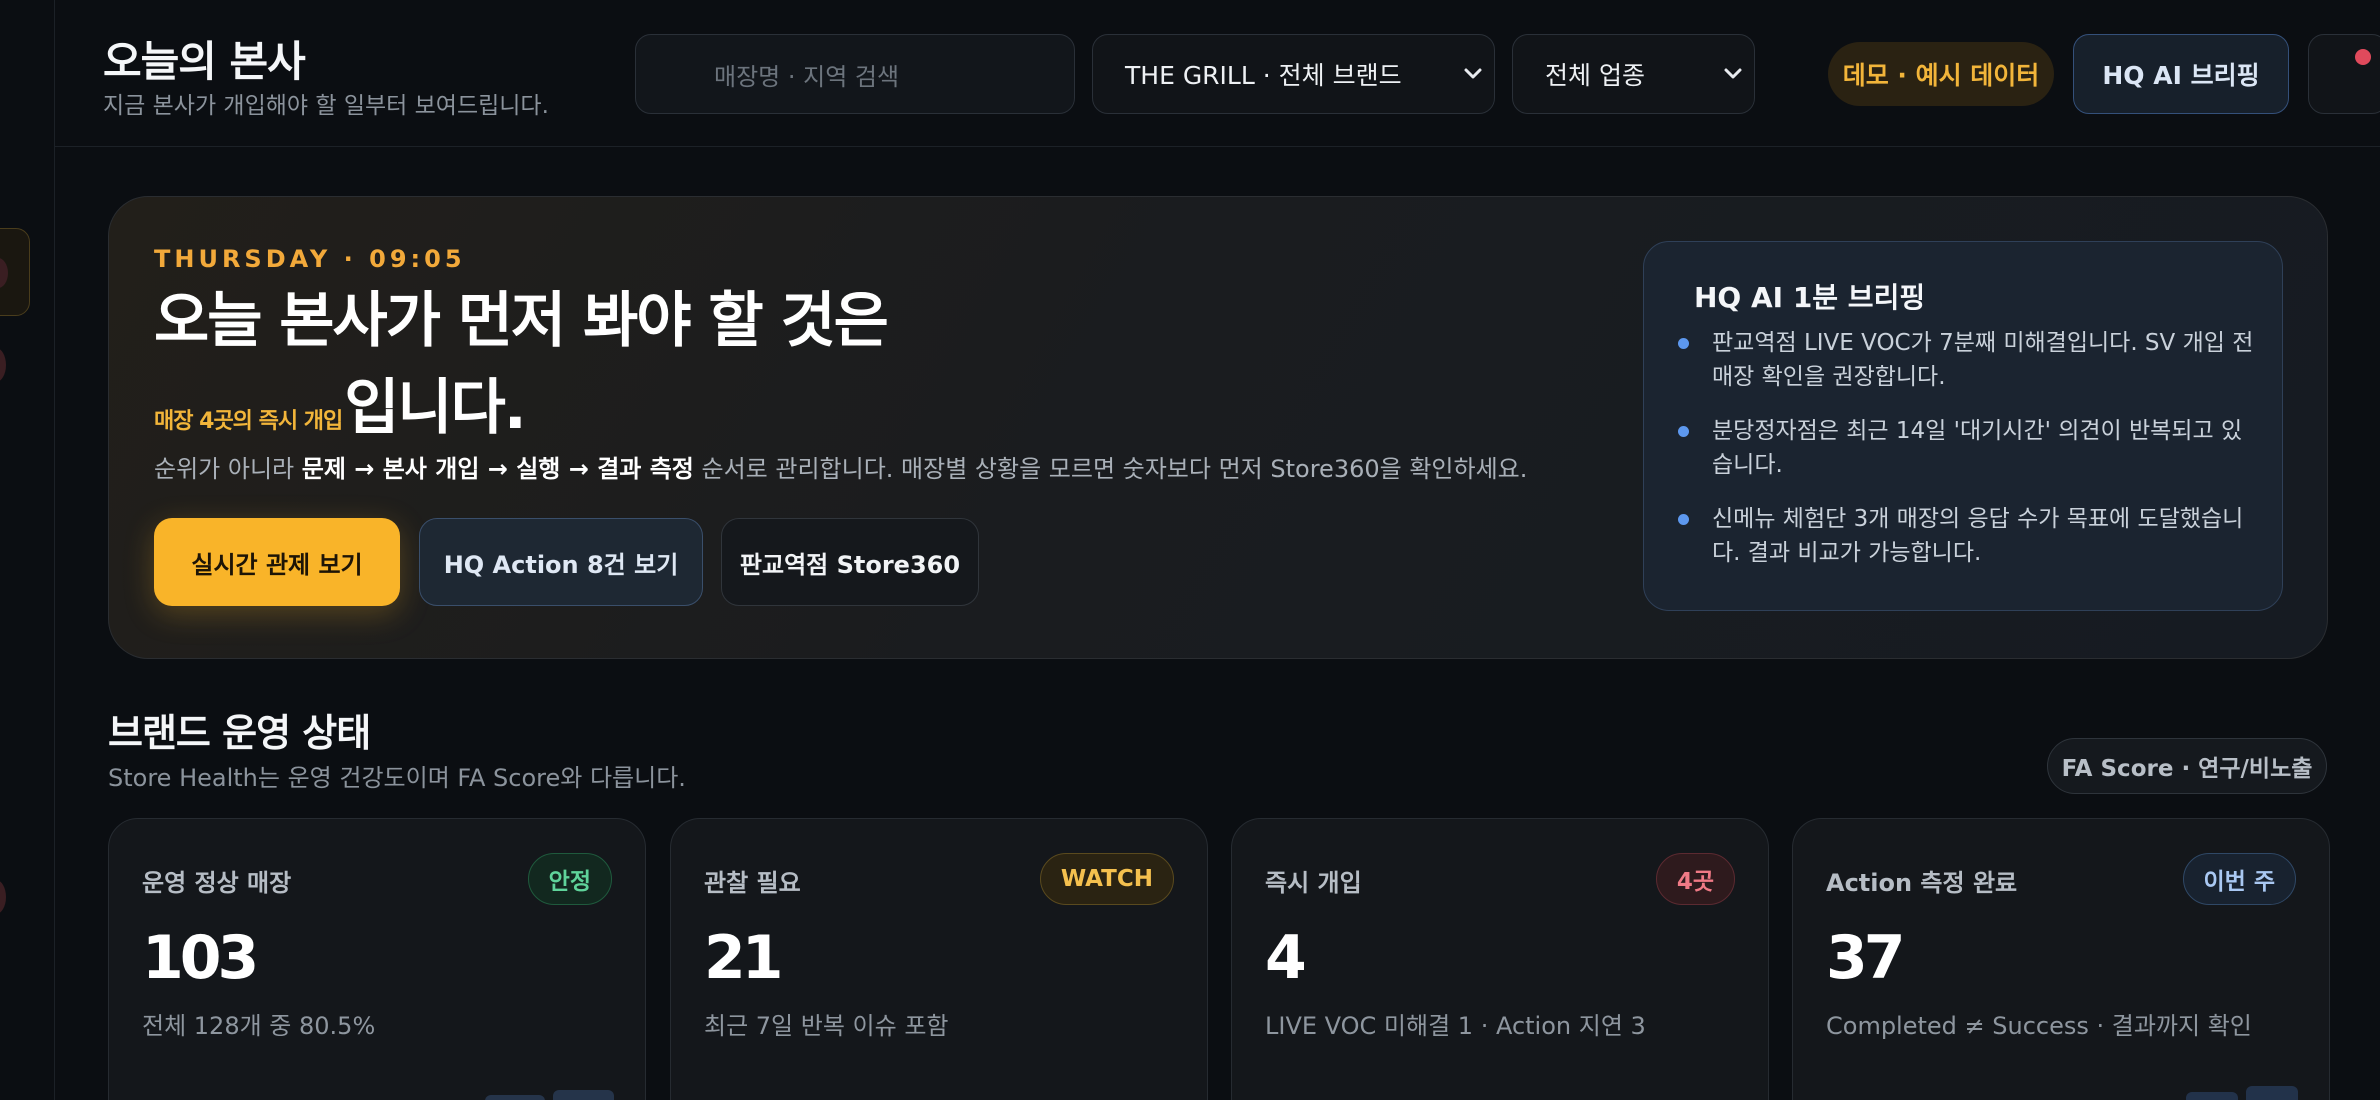 The image size is (2380, 1100). What do you see at coordinates (1455, 1026) in the screenshot?
I see `metric-note: LIVE VOC 미해결 1 · Action 지연 3` at bounding box center [1455, 1026].